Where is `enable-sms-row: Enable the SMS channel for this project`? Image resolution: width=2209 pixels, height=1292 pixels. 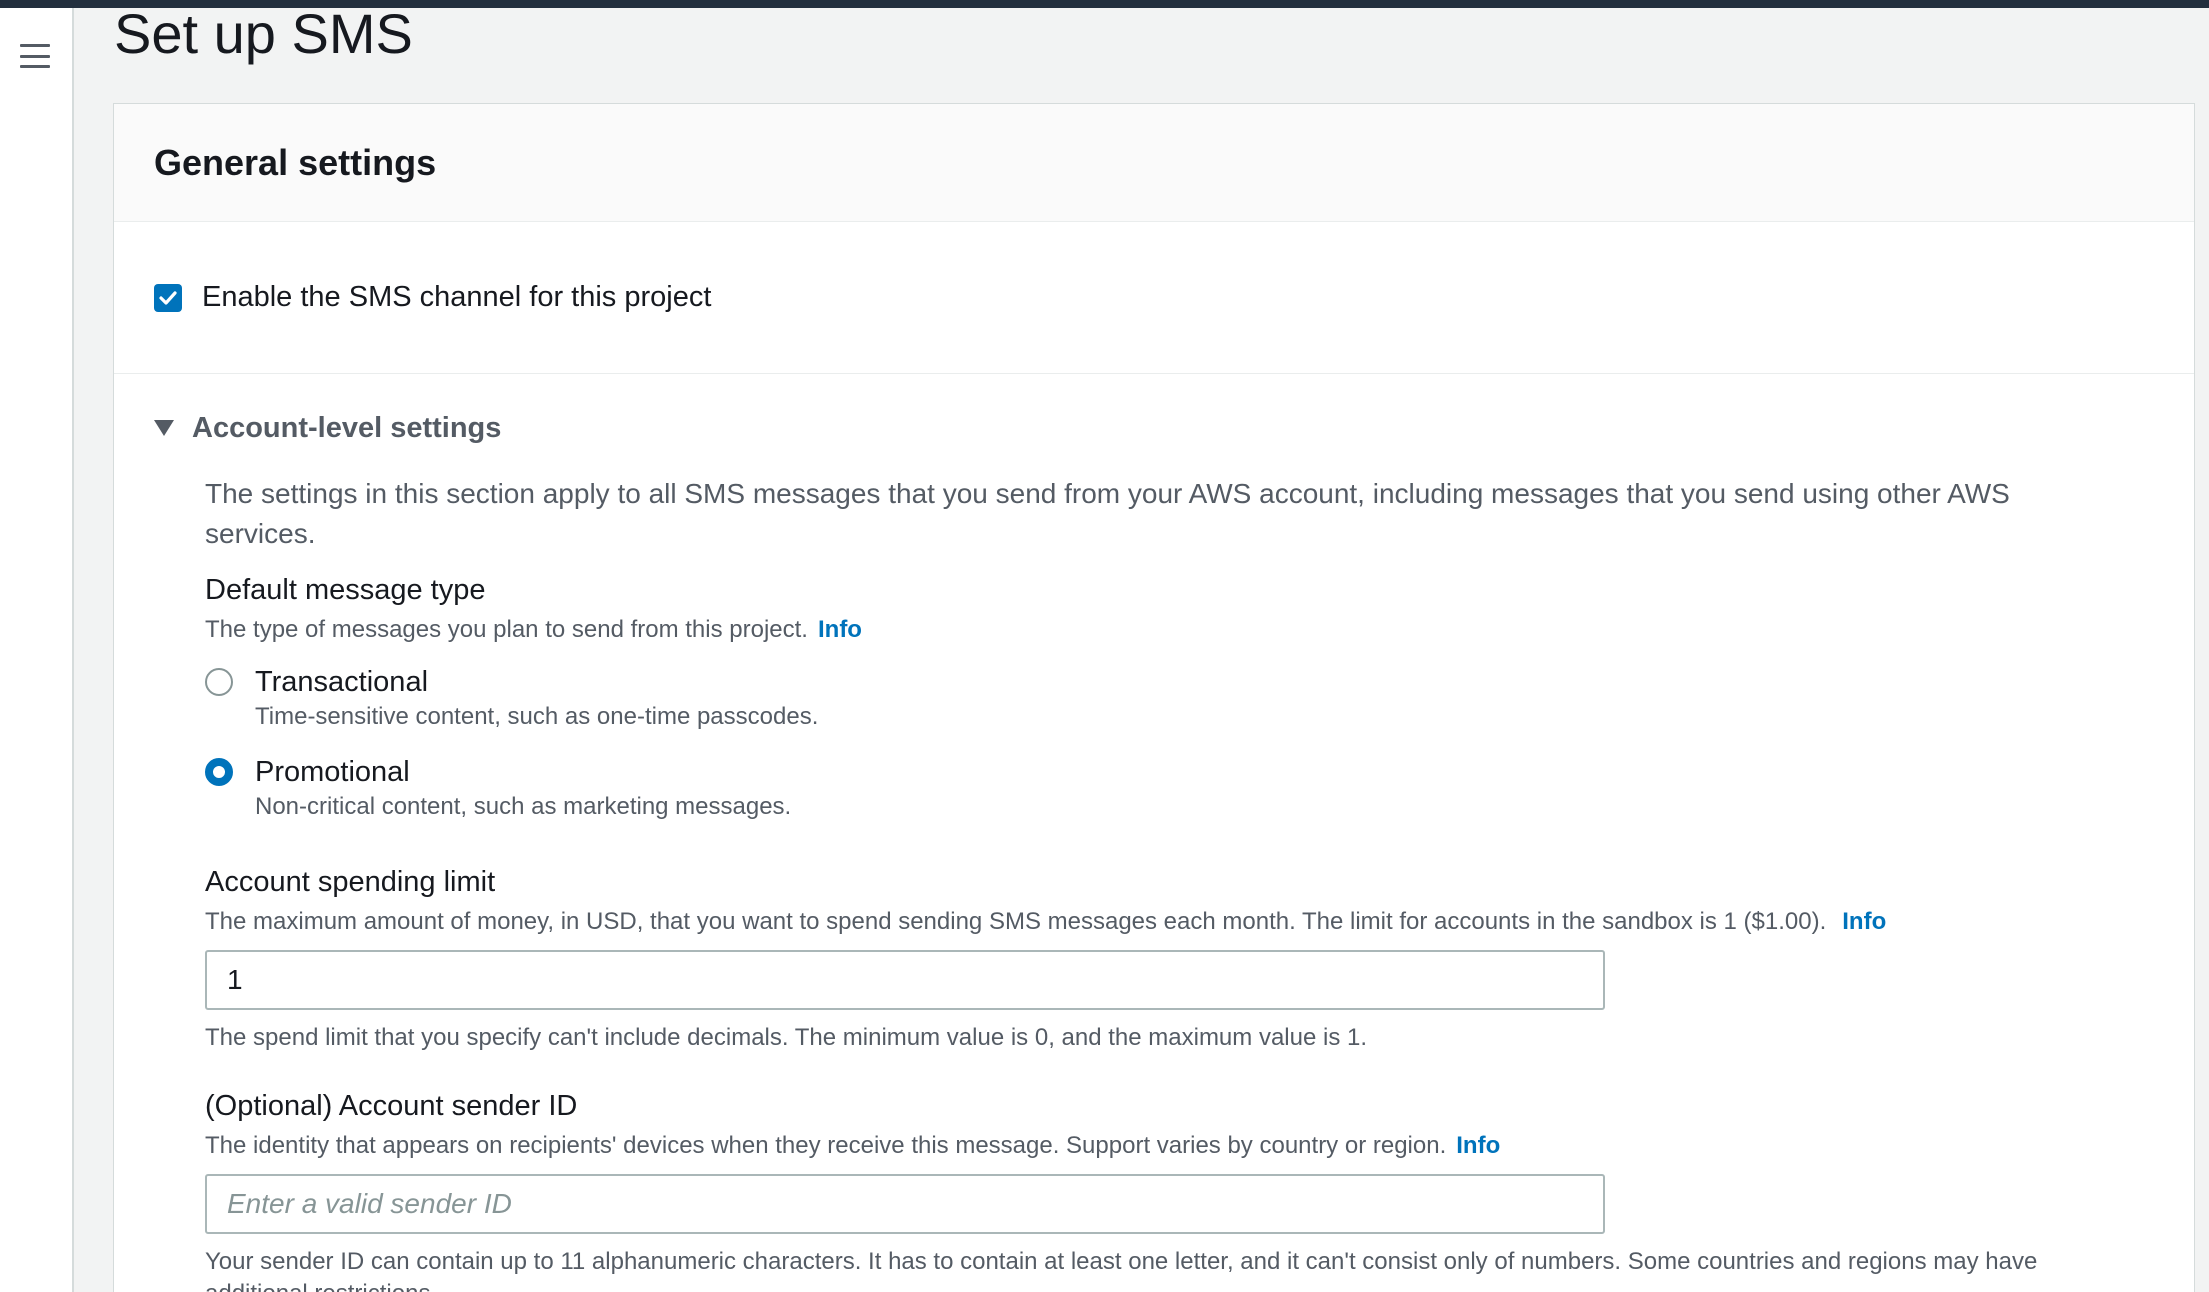
enable-sms-row: Enable the SMS channel for this project is located at coordinates (1154, 298).